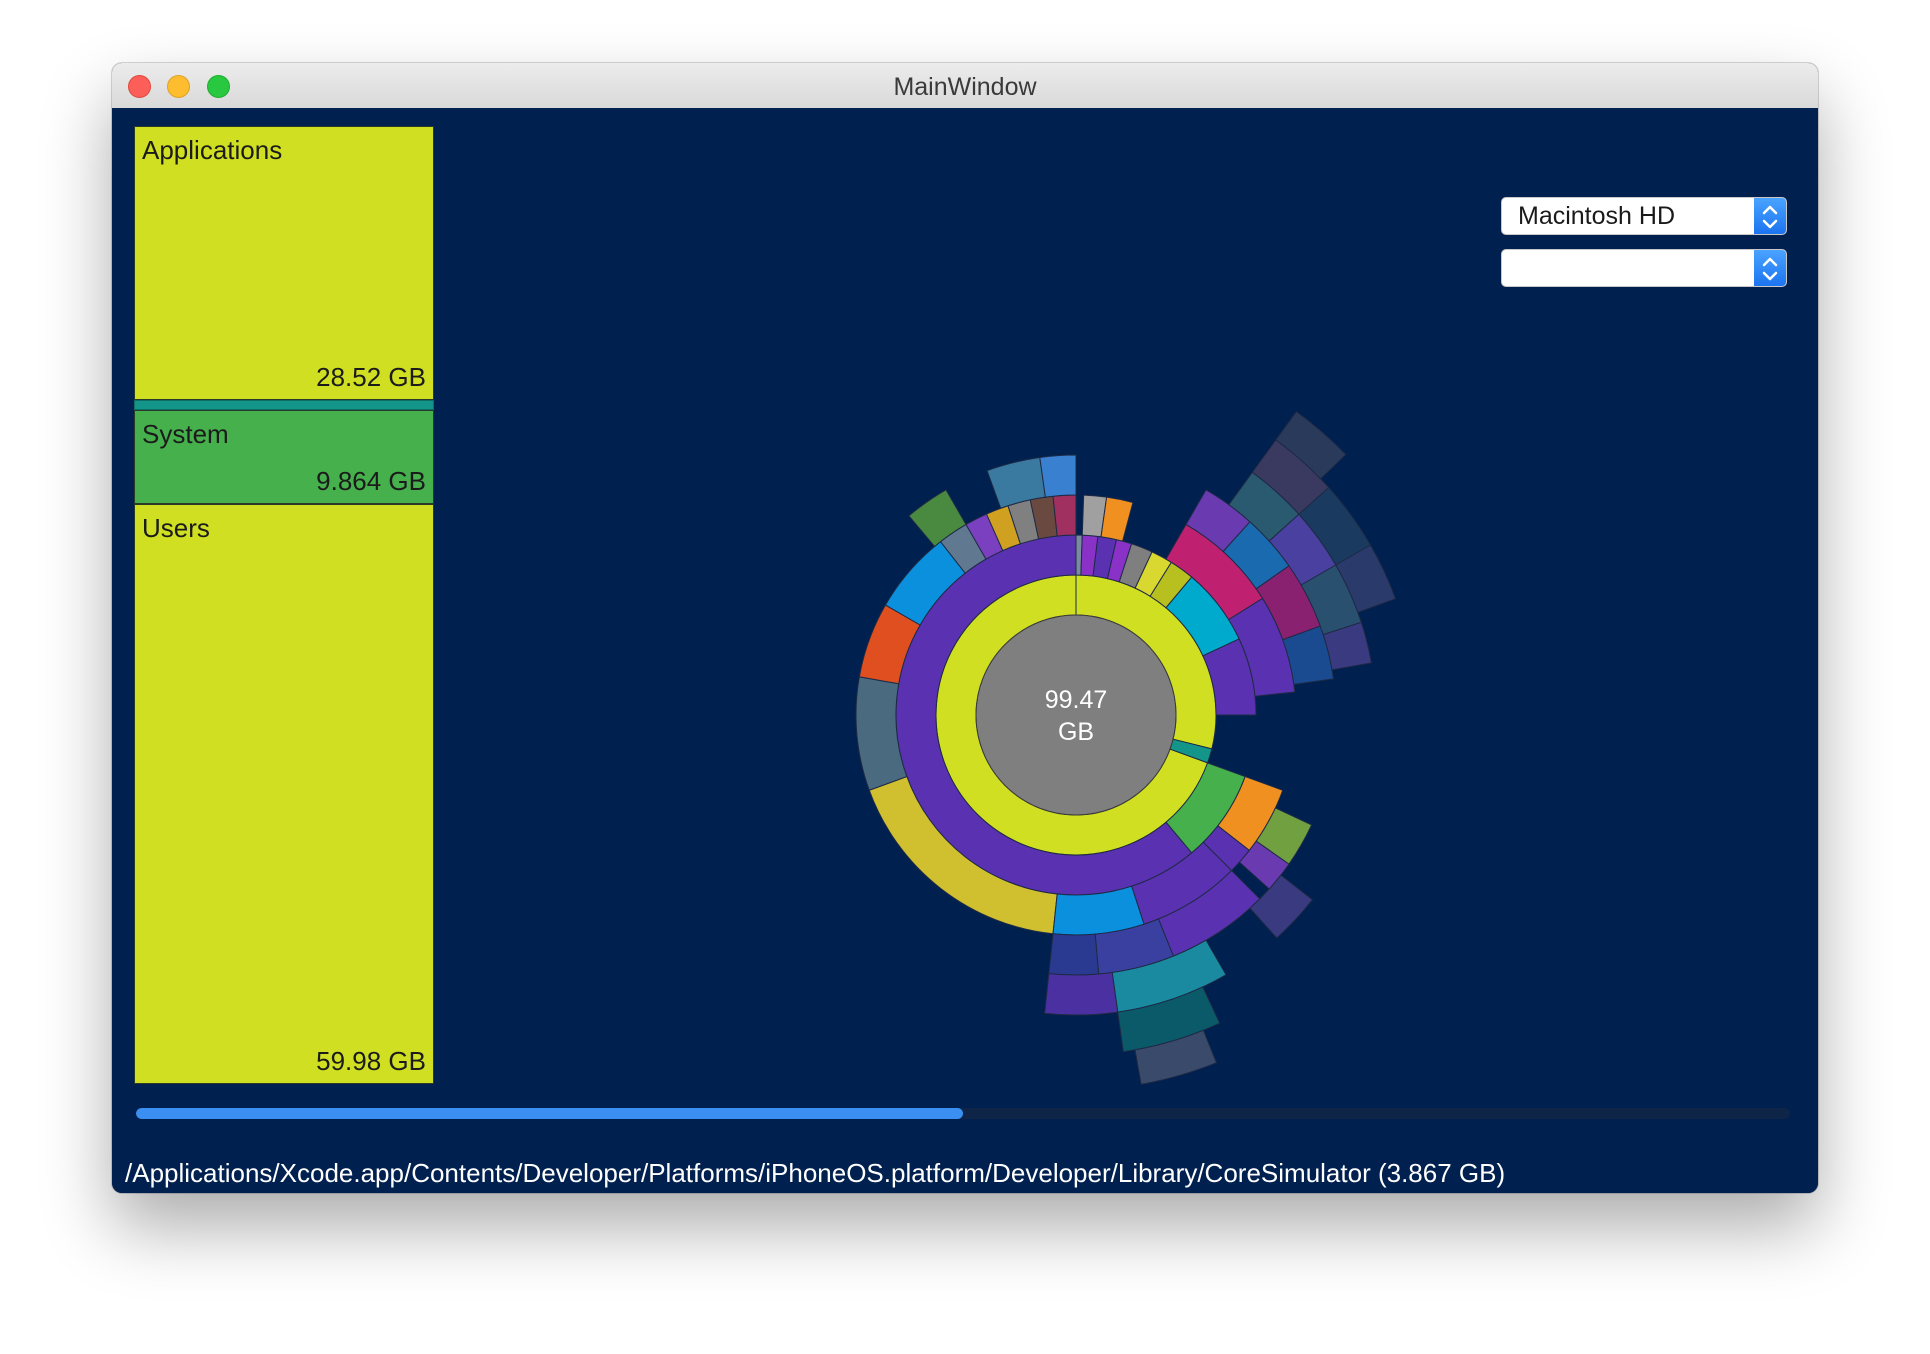 The width and height of the screenshot is (1930, 1354). What do you see at coordinates (1644, 268) in the screenshot?
I see `secondary-select` at bounding box center [1644, 268].